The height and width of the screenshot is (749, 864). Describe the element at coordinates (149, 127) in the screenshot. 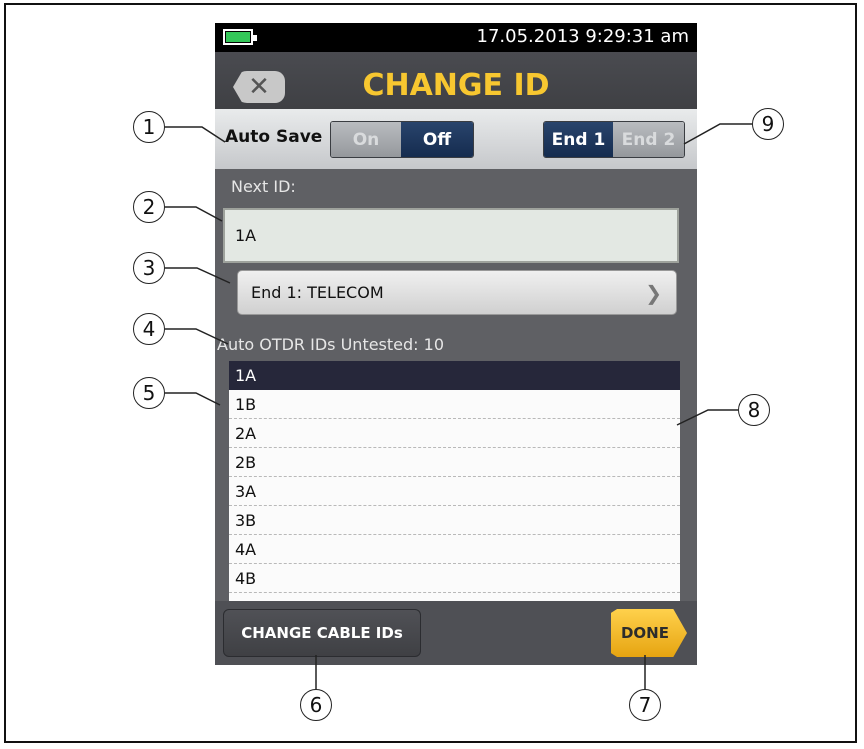

I see `callout-1: 1` at that location.